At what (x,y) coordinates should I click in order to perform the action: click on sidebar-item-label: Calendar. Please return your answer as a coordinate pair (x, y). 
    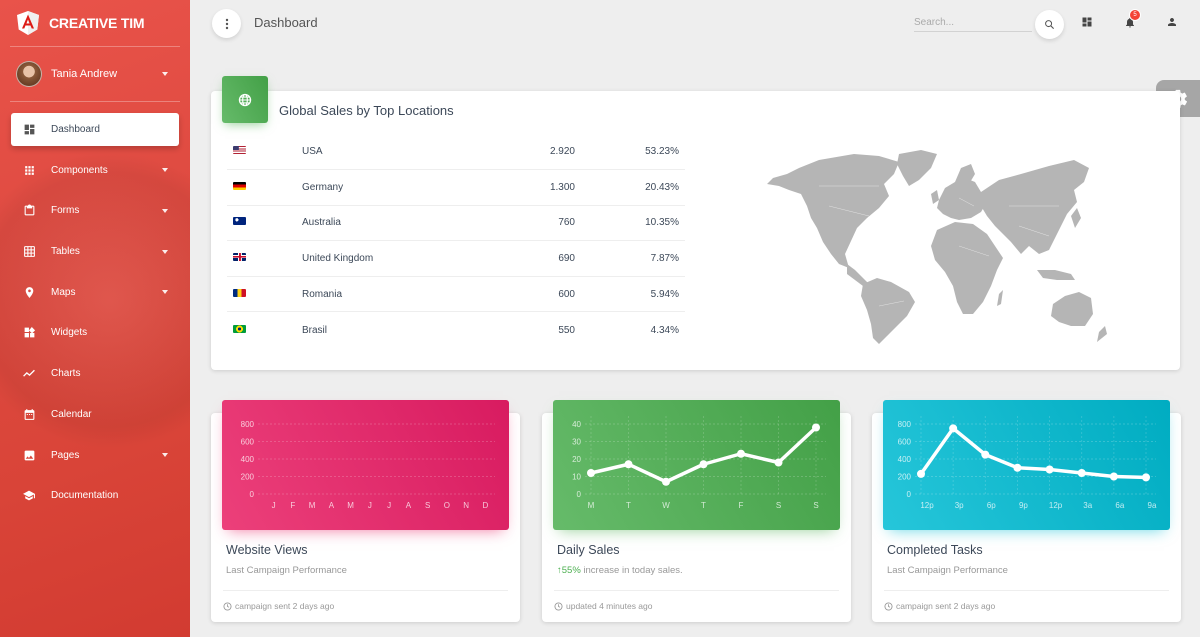
    Looking at the image, I should click on (71, 414).